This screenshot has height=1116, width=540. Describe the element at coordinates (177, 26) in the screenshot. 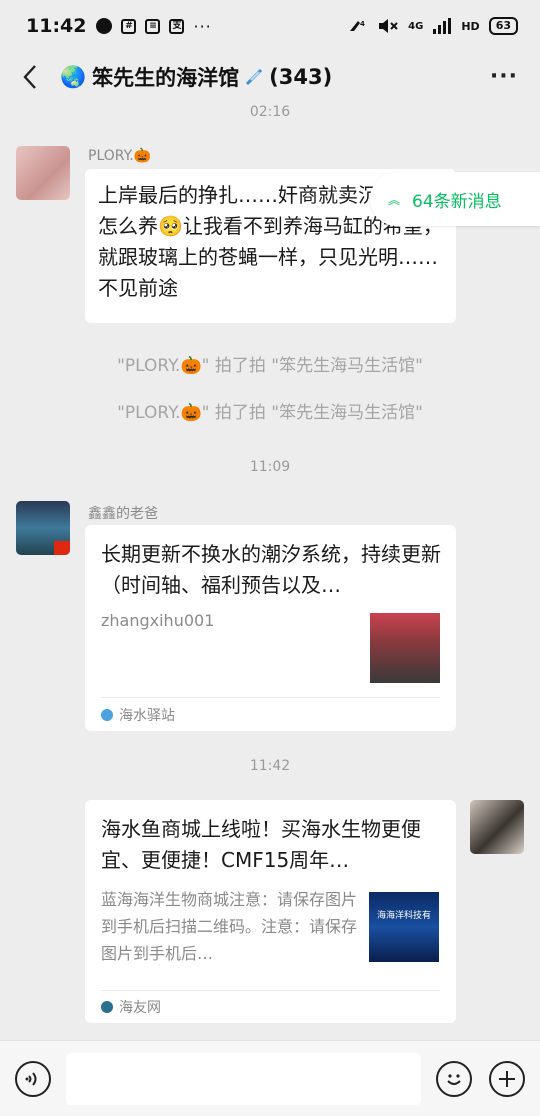

I see `pay-notification-icon: 支` at that location.